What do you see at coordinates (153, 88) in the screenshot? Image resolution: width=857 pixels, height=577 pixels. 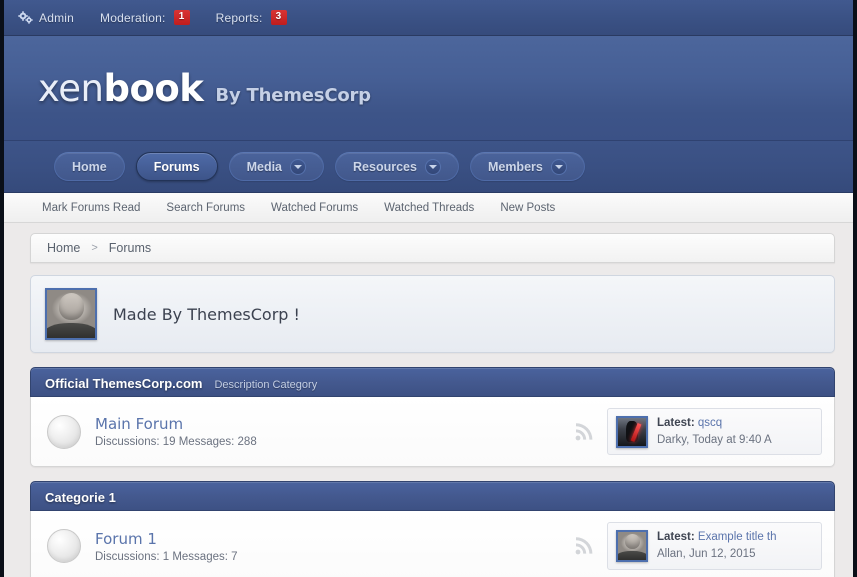 I see `logo-text-secondary: book` at bounding box center [153, 88].